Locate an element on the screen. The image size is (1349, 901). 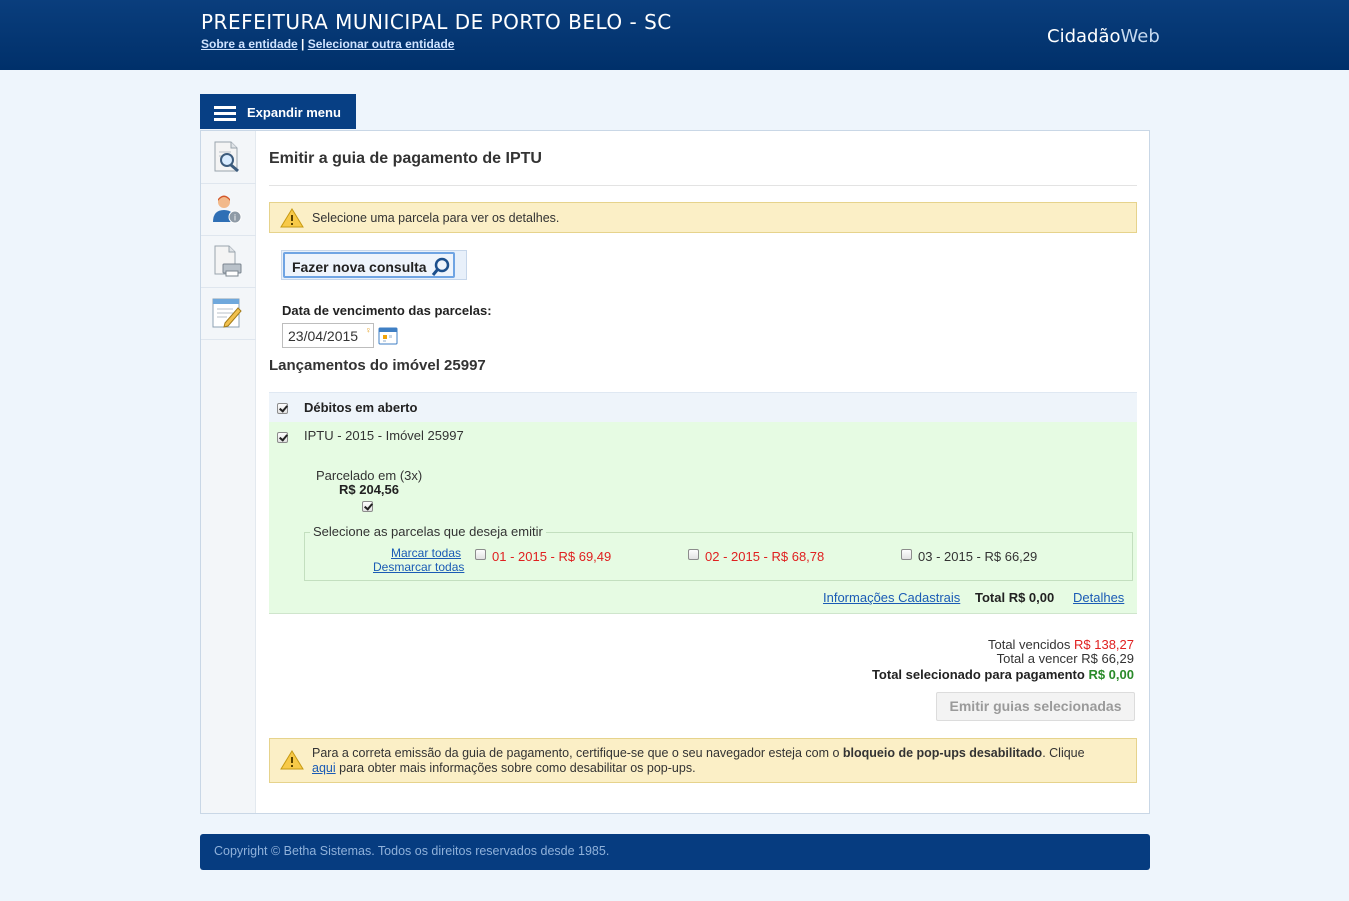
edit-form-icon is located at coordinates (227, 313).